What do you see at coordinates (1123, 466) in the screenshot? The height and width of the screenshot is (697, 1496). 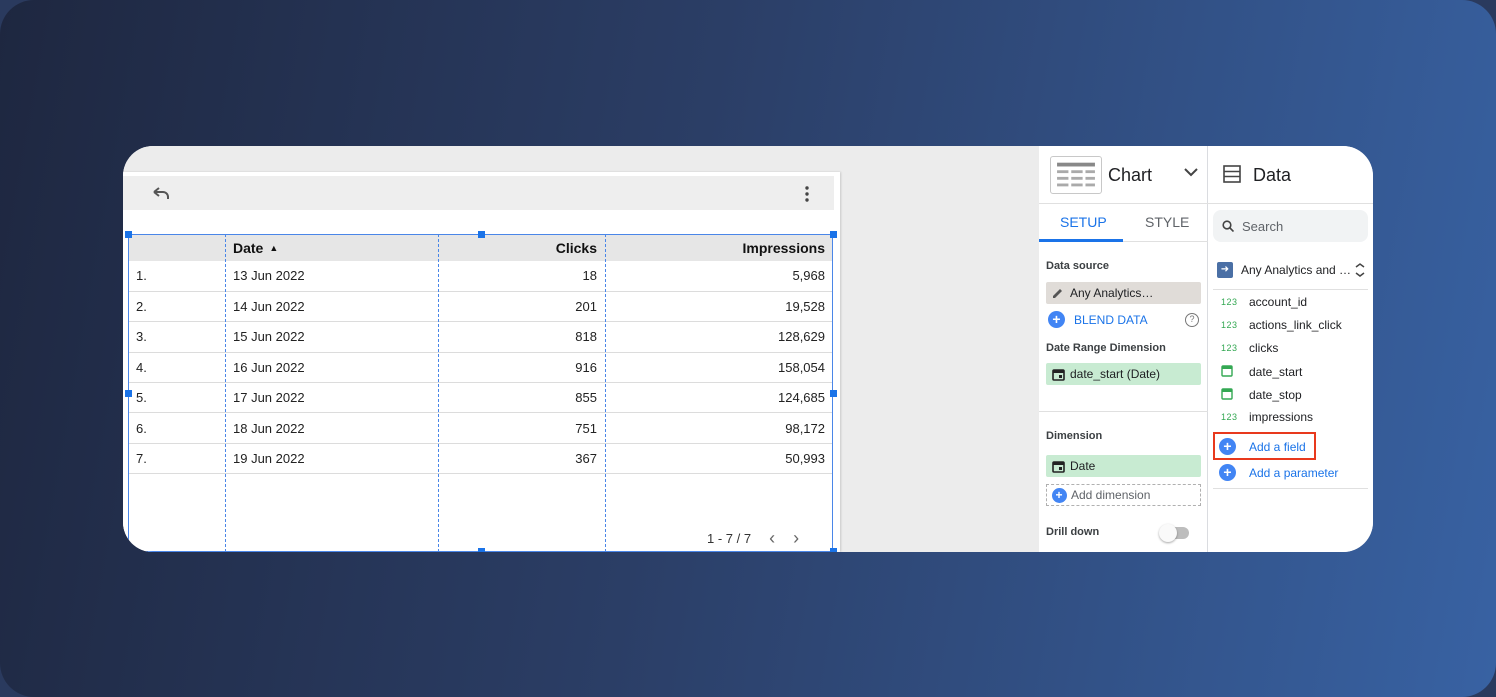 I see `dimension-chip: Date` at bounding box center [1123, 466].